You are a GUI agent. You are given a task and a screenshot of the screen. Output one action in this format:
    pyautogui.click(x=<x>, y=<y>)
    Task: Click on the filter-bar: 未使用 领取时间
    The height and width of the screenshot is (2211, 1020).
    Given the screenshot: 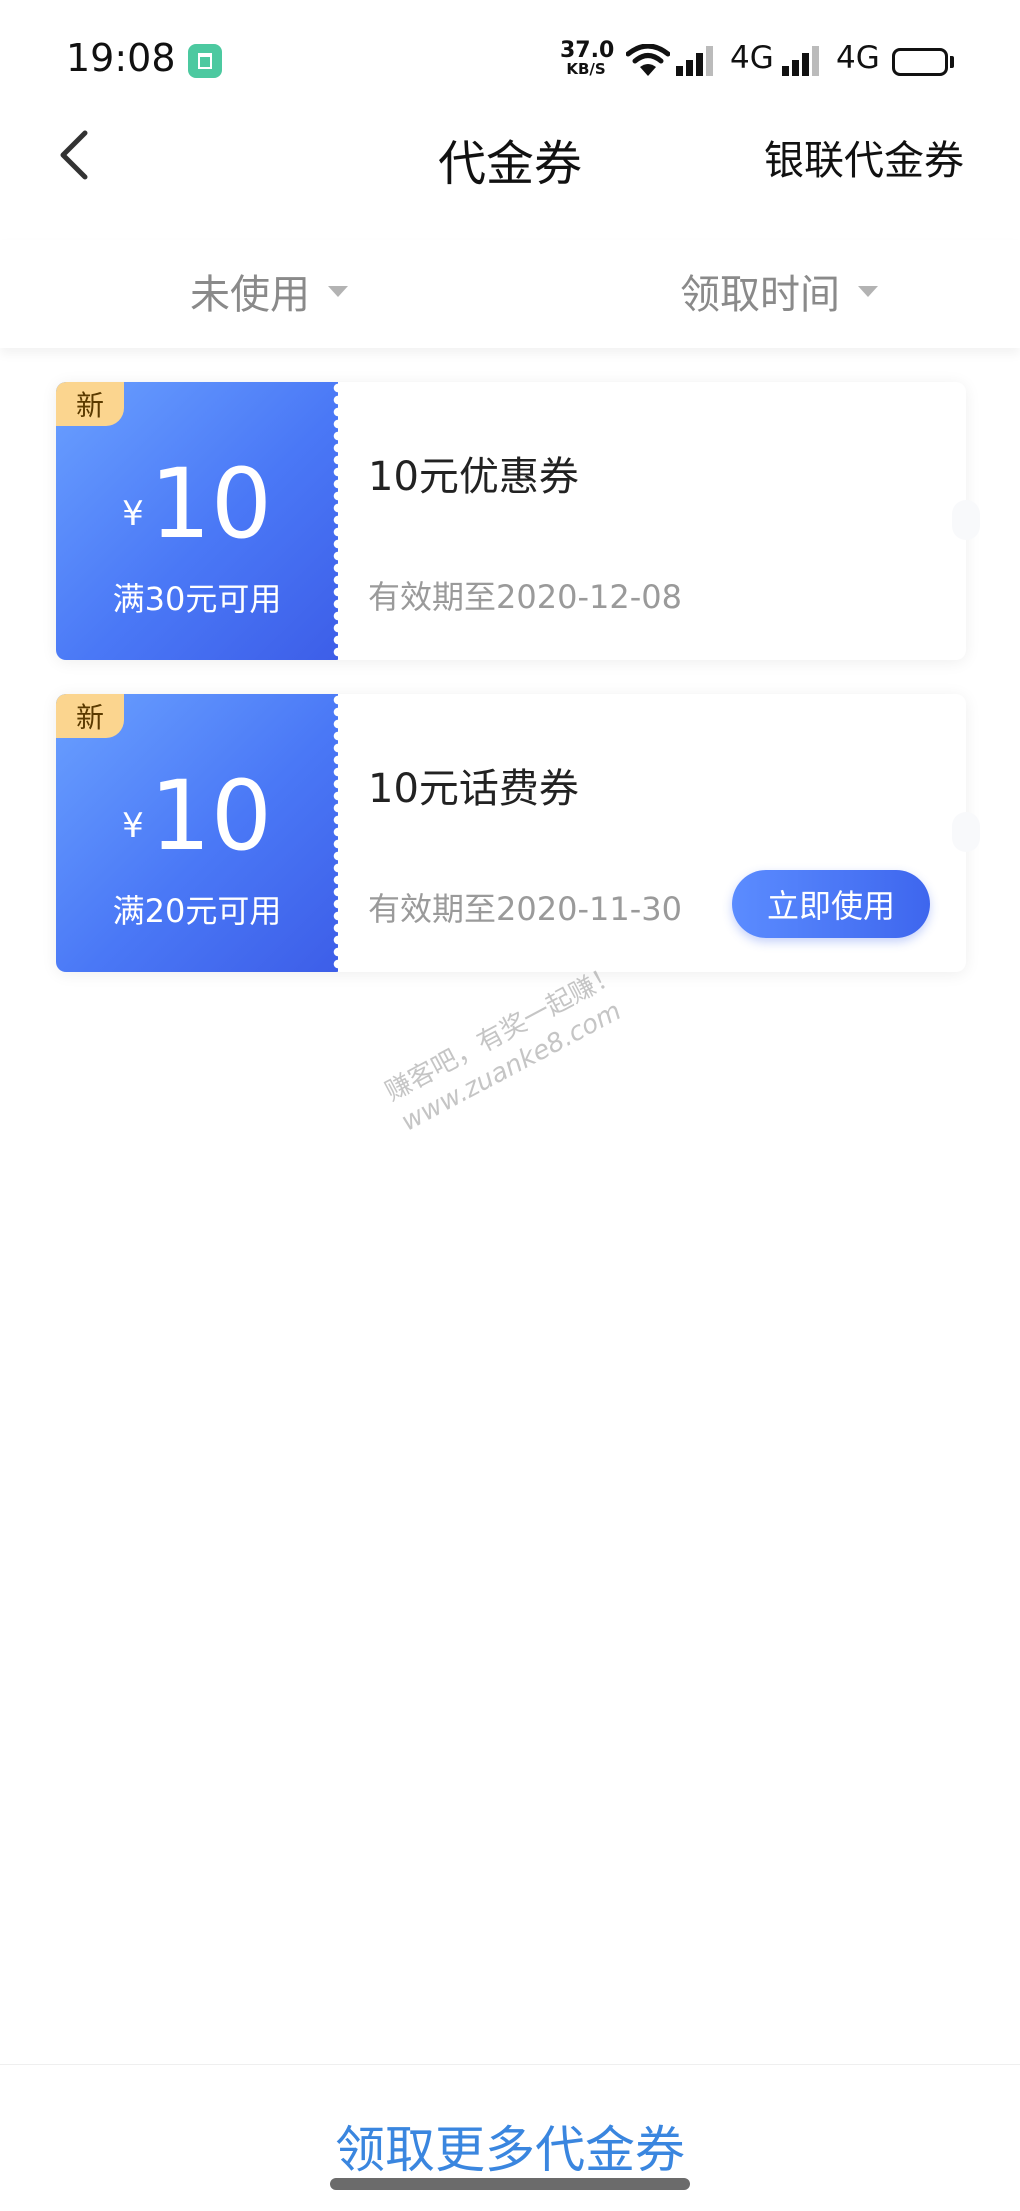 What is the action you would take?
    pyautogui.click(x=510, y=294)
    